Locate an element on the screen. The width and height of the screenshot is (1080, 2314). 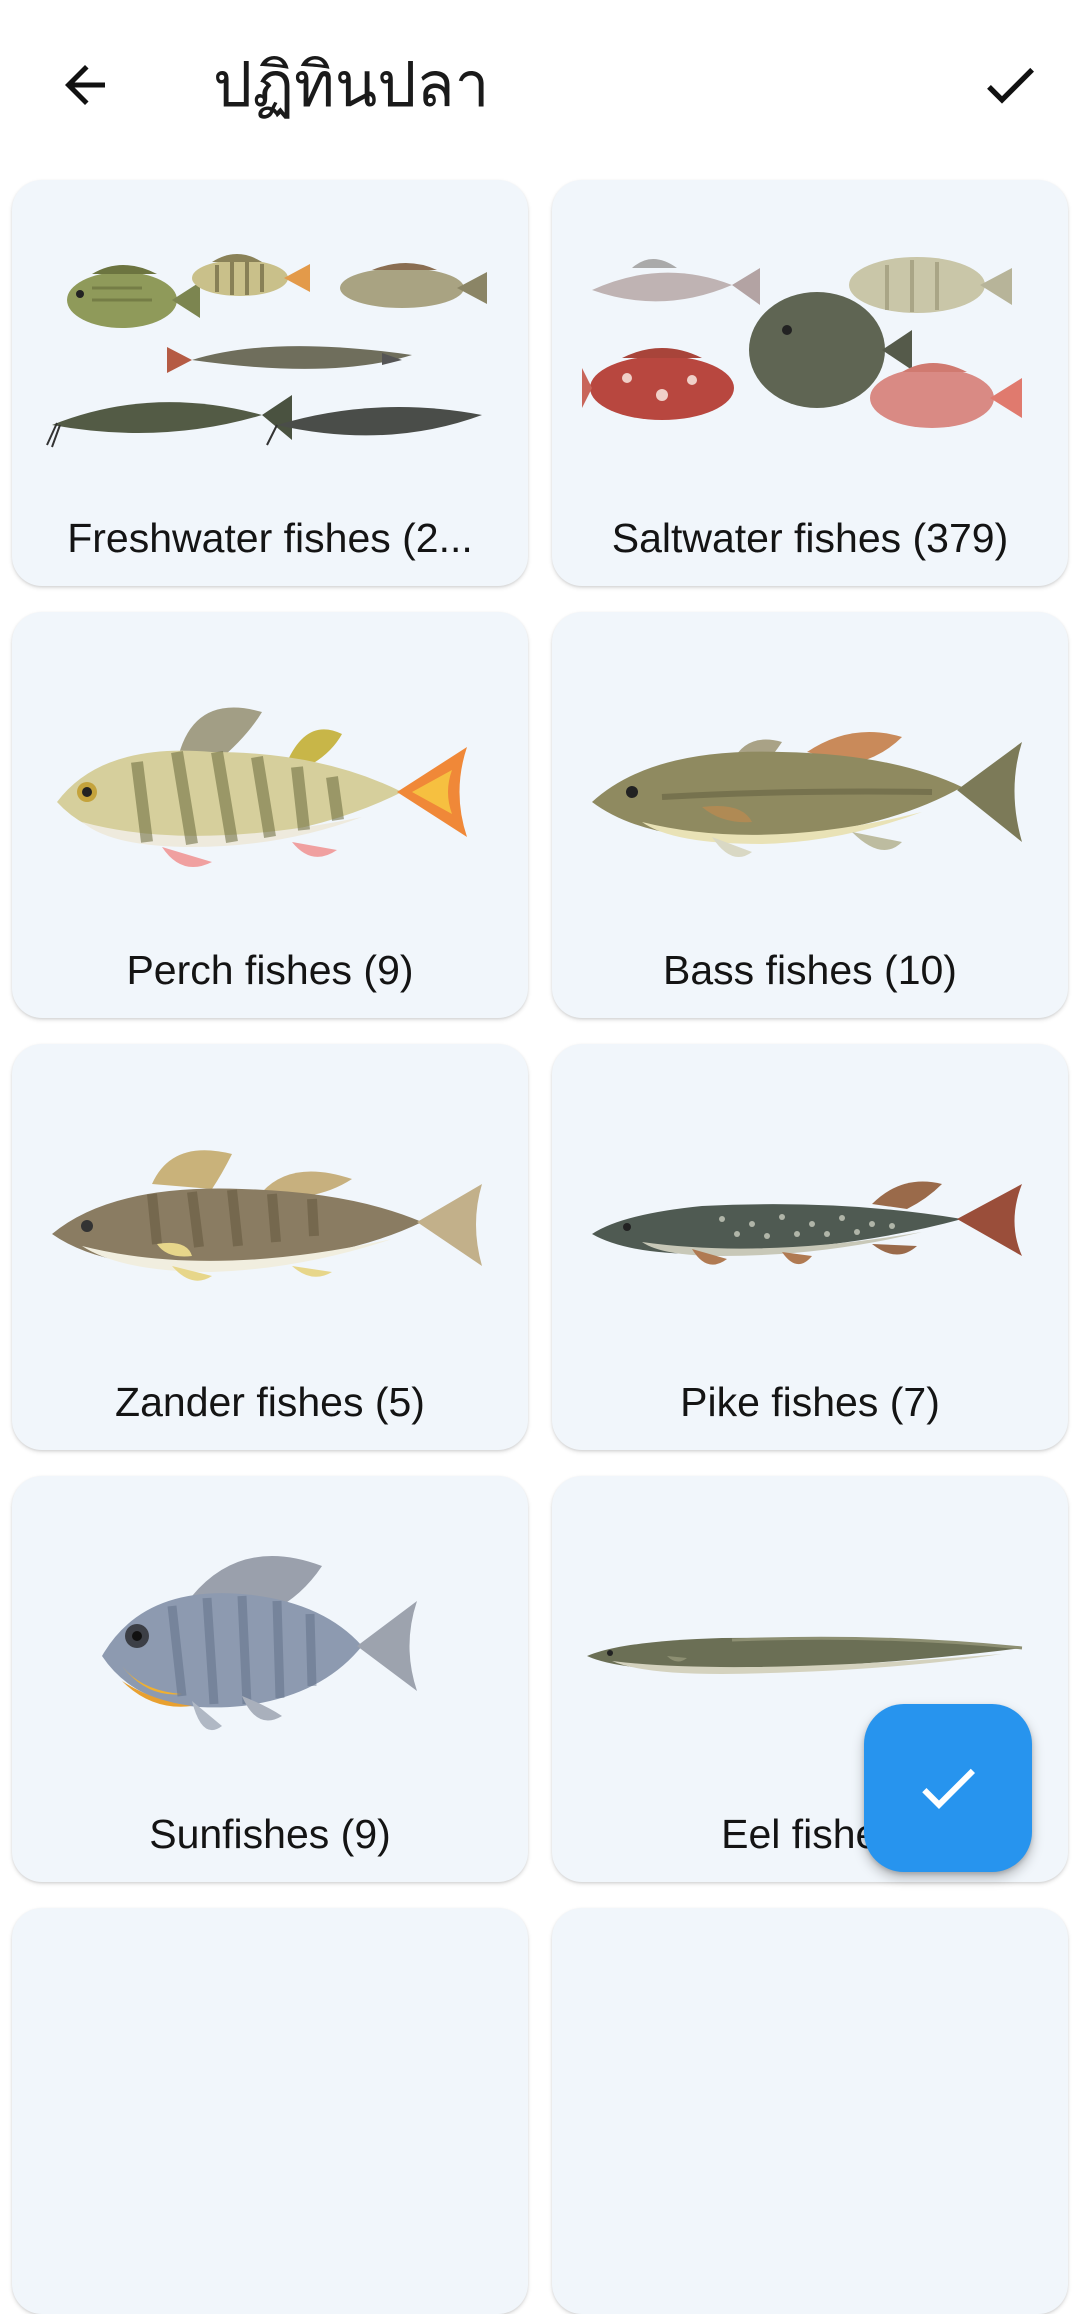
app-bar: ปฏิทินปลา is located at coordinates (540, 85).